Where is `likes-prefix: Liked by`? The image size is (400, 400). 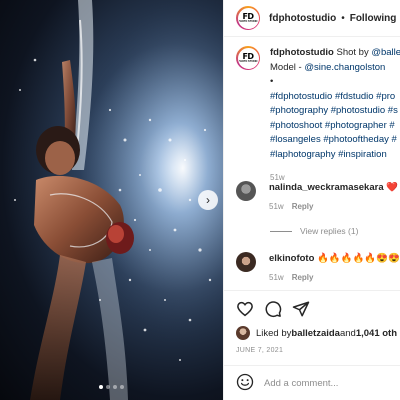
likes-prefix: Liked by is located at coordinates (274, 333).